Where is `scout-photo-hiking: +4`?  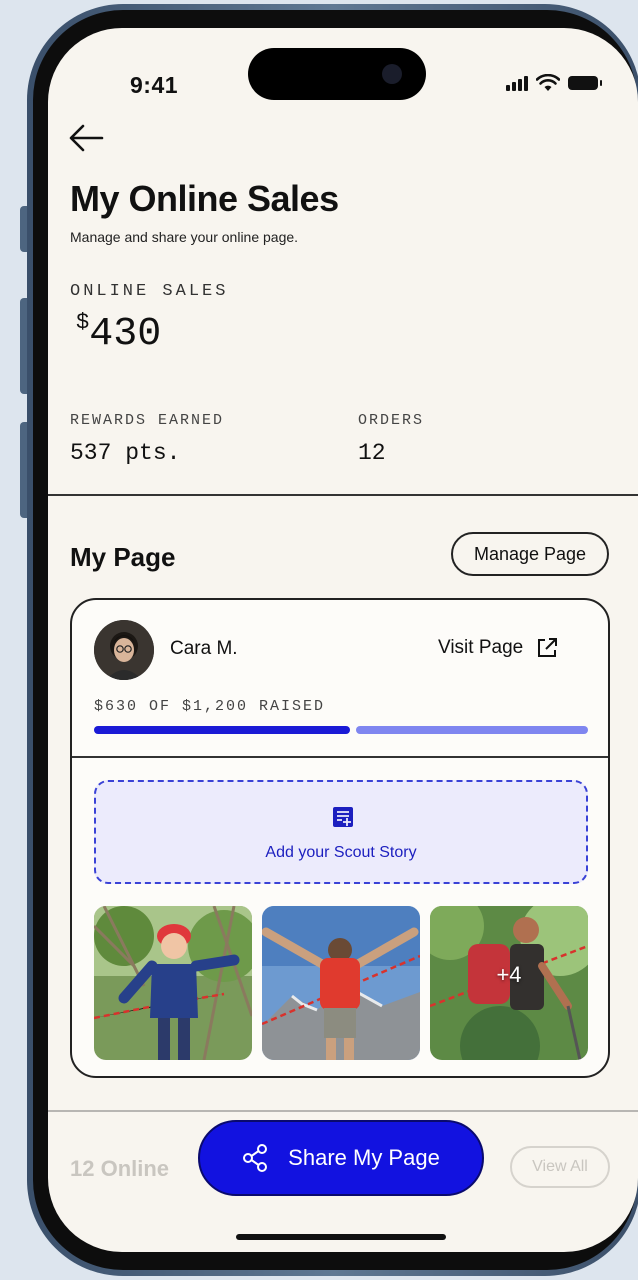 scout-photo-hiking: +4 is located at coordinates (509, 983).